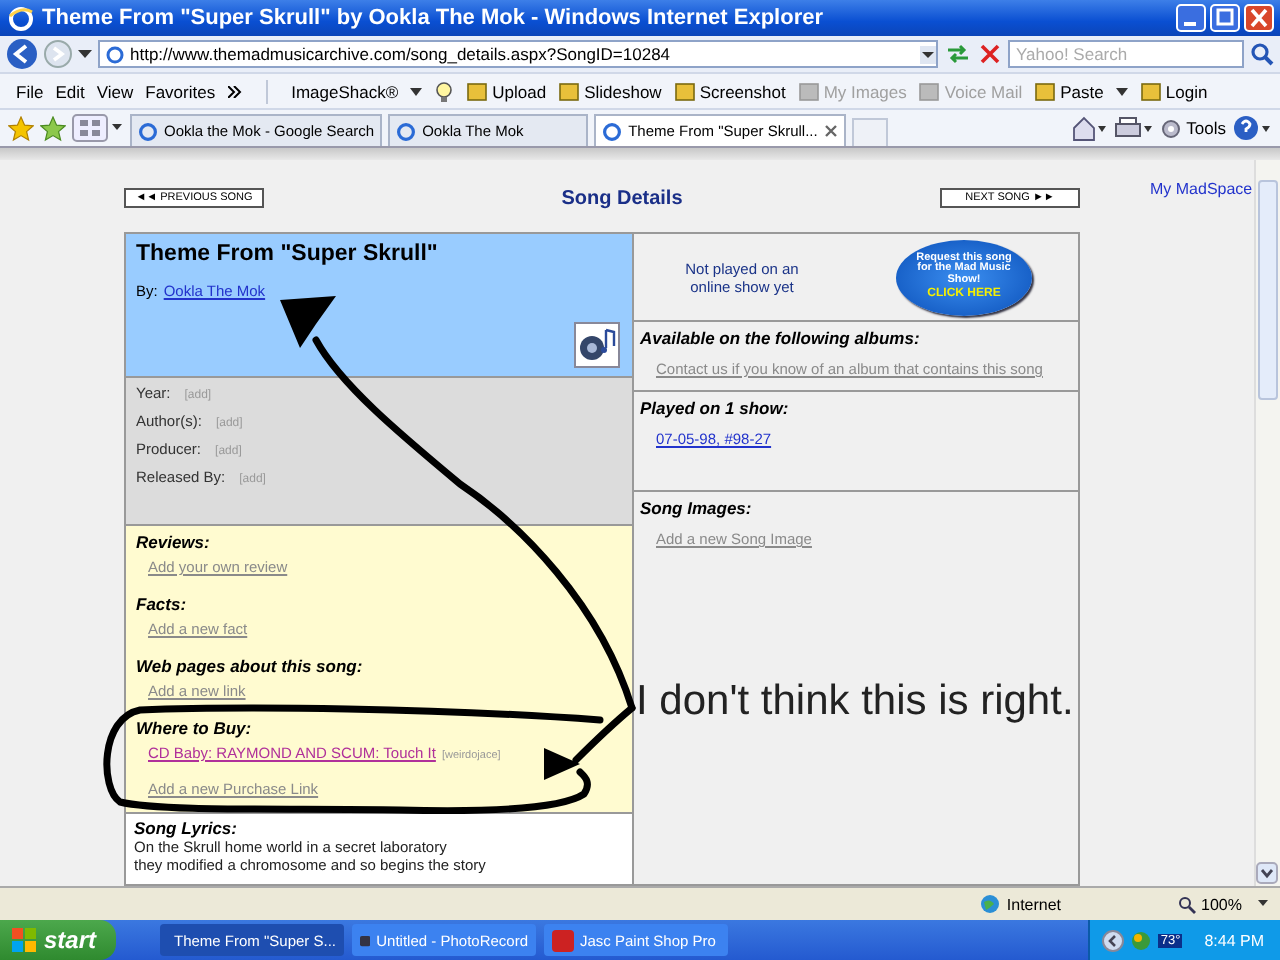  I want to click on flag-icon, so click(24, 940).